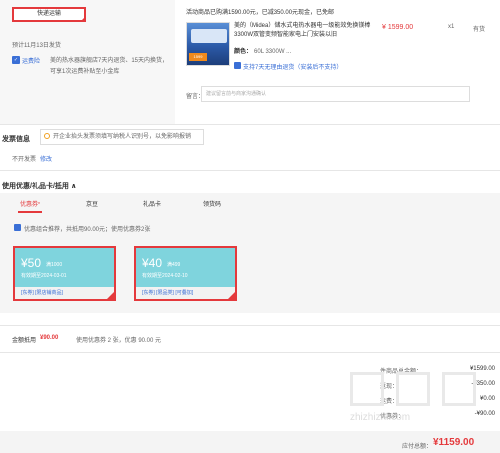 This screenshot has height=453, width=500. Describe the element at coordinates (293, 68) in the screenshot. I see `return-policy: 支持7天无理由退货（安装后不支持）` at that location.